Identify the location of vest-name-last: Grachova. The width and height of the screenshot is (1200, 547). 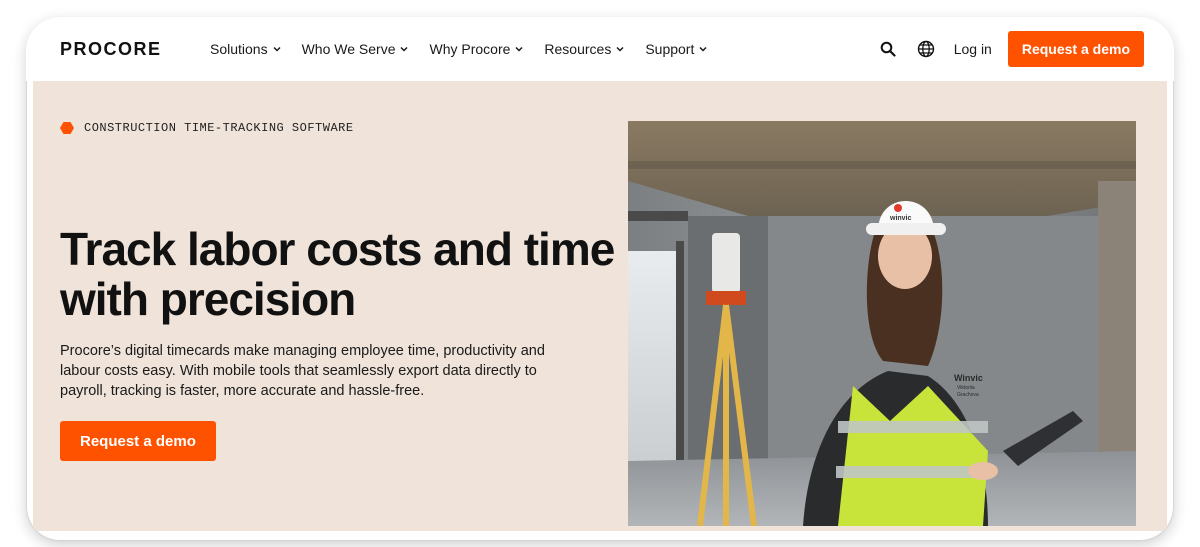
(968, 395).